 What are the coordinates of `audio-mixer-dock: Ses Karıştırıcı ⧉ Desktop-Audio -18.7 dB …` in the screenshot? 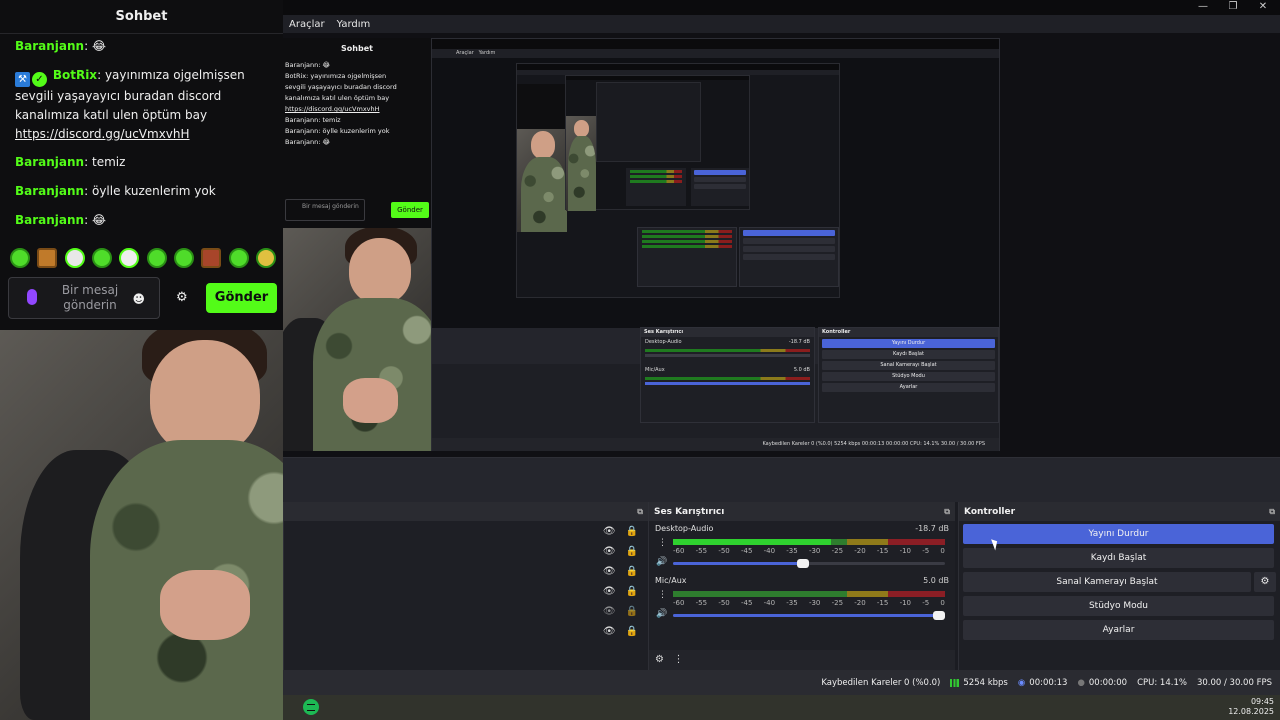 It's located at (801, 586).